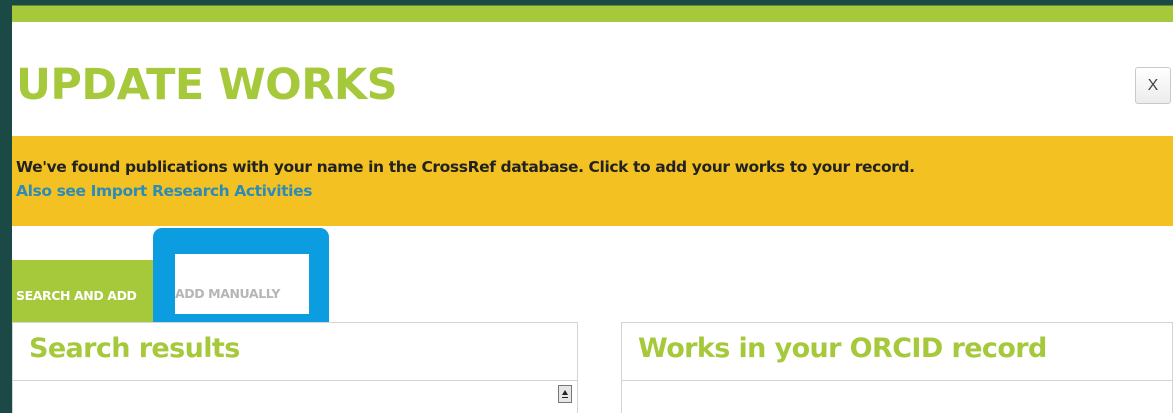  I want to click on modal-title: UPDATE WORKS, so click(207, 85).